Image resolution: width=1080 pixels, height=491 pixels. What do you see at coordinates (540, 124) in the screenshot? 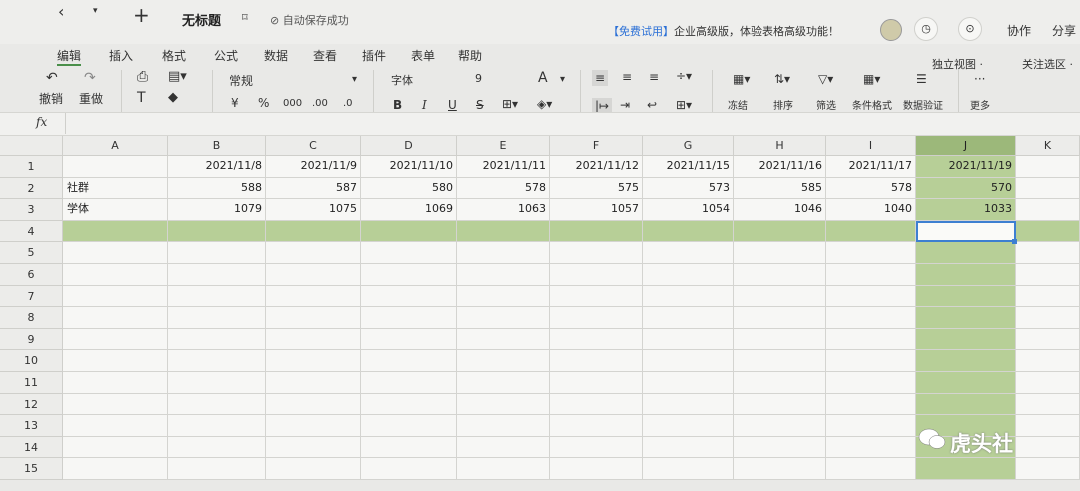
I see `formula-bar: fx` at bounding box center [540, 124].